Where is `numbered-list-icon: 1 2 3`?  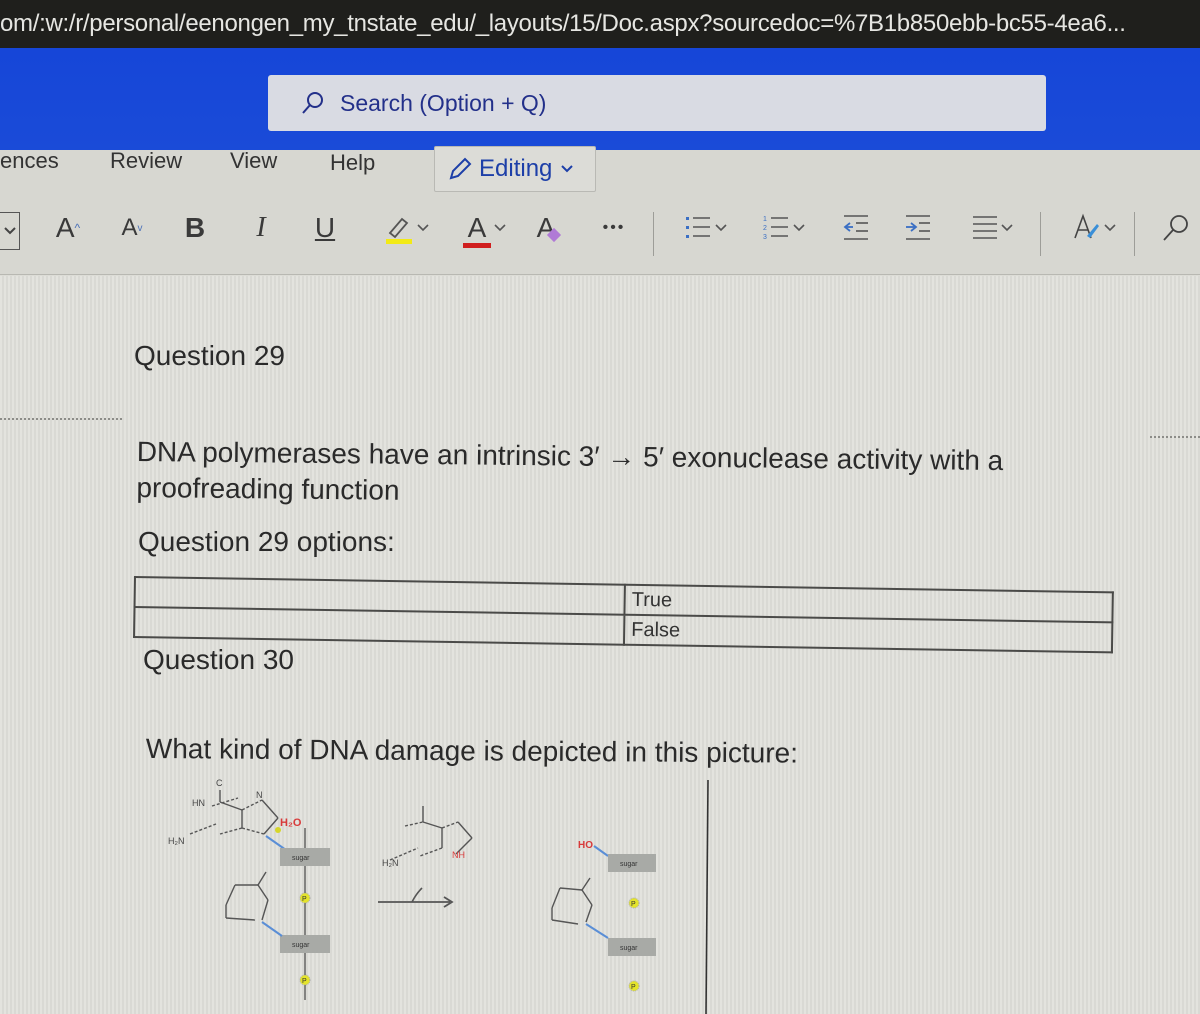 numbered-list-icon: 1 2 3 is located at coordinates (775, 228).